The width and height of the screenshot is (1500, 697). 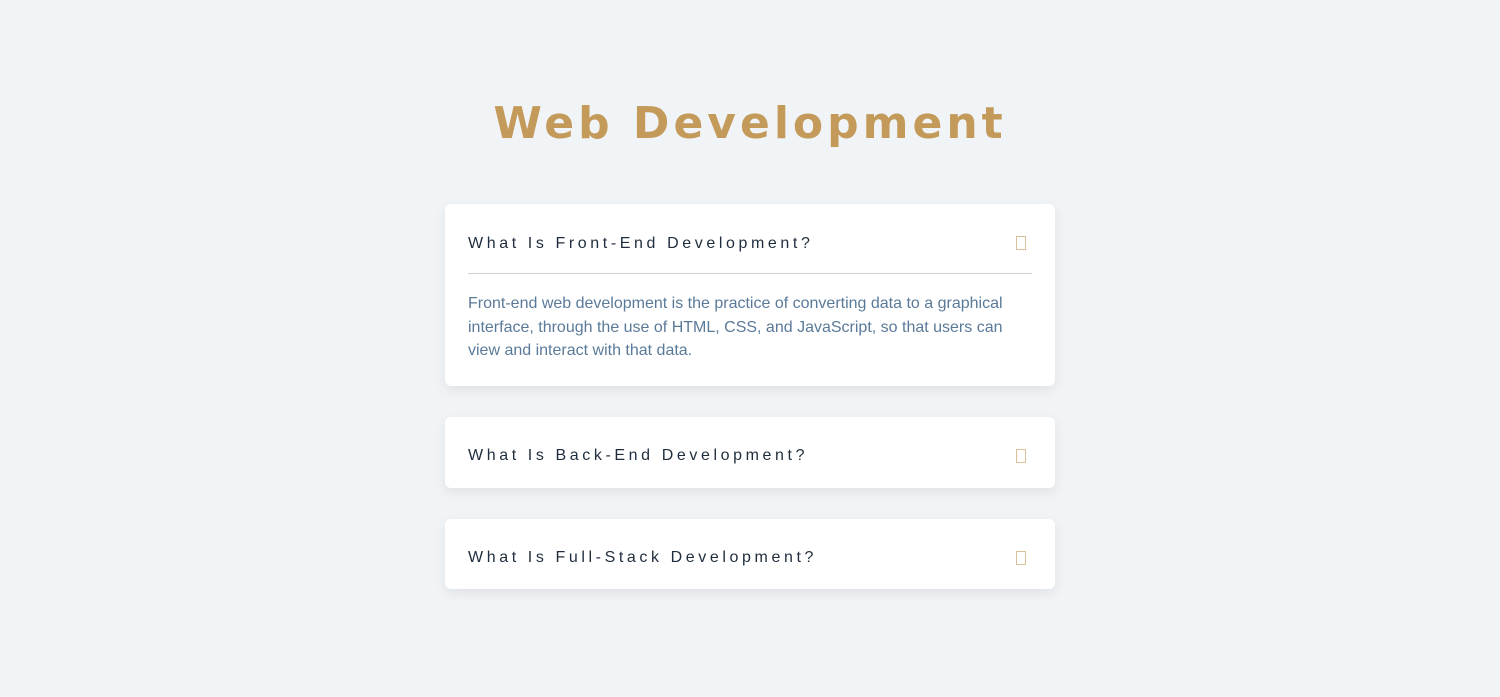 I want to click on faq-question-back-end: What Is Back-End Development?, so click(x=638, y=456).